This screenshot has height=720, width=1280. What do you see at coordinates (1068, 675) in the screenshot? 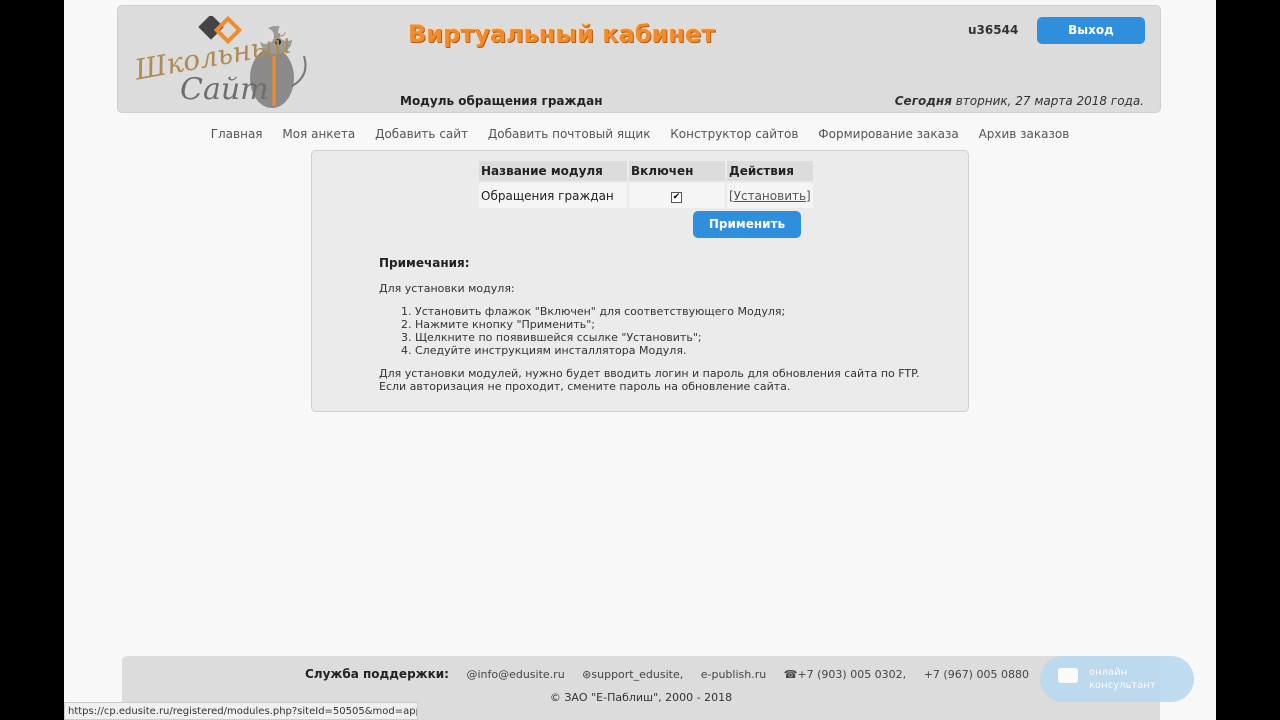
I see `chat-bubble-icon` at bounding box center [1068, 675].